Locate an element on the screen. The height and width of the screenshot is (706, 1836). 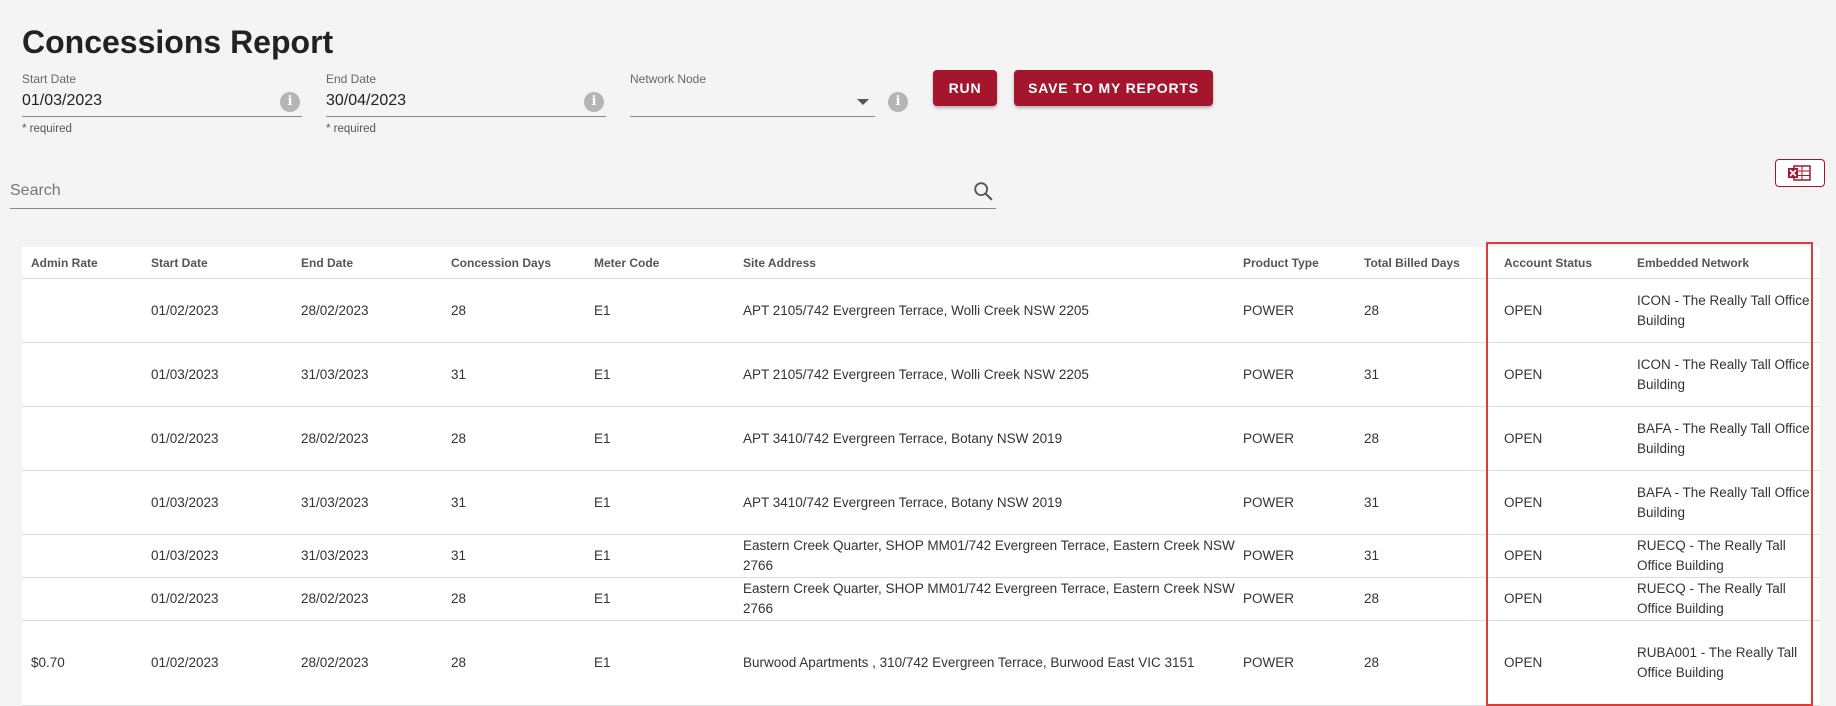
end-date-label: End Date is located at coordinates (351, 79).